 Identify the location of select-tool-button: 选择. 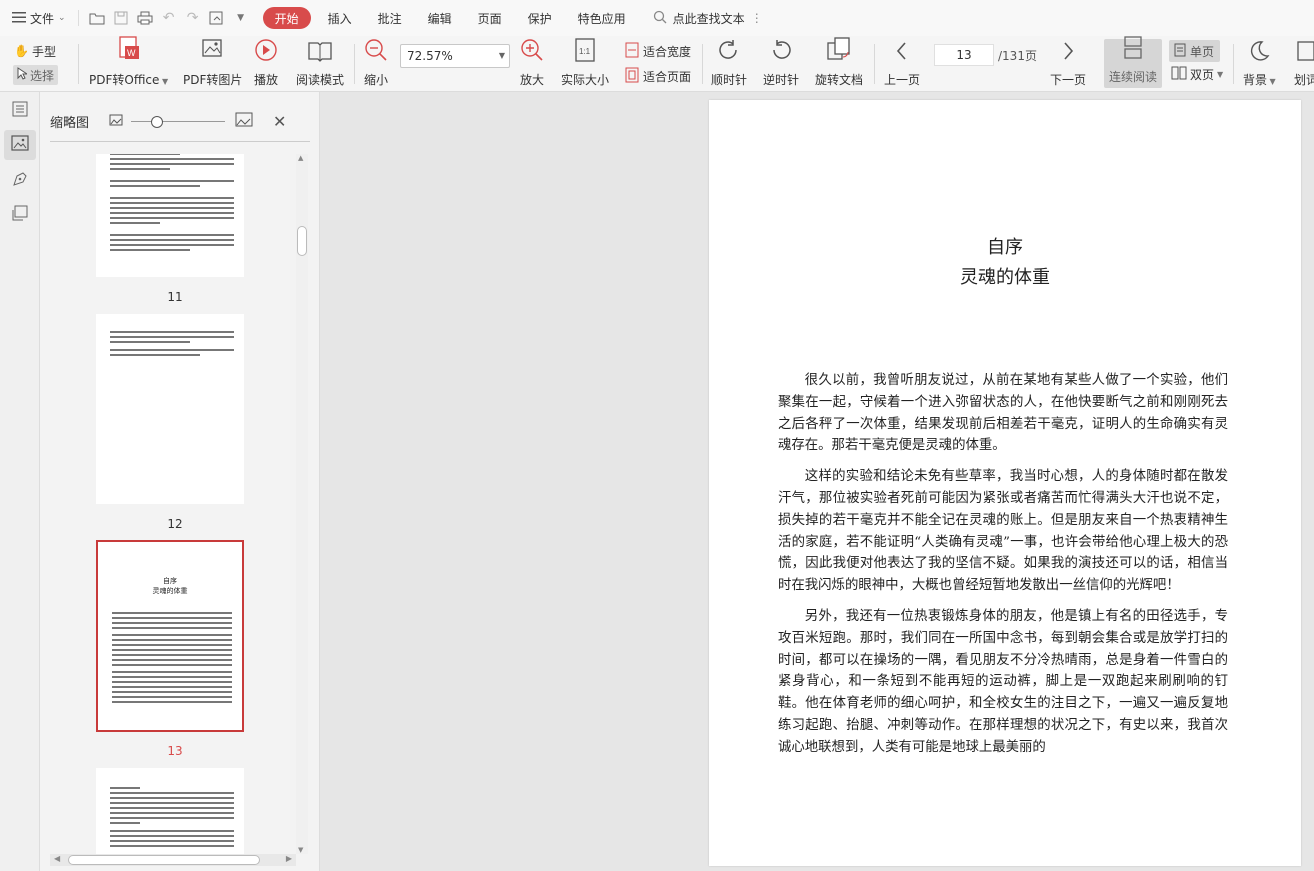
(36, 75).